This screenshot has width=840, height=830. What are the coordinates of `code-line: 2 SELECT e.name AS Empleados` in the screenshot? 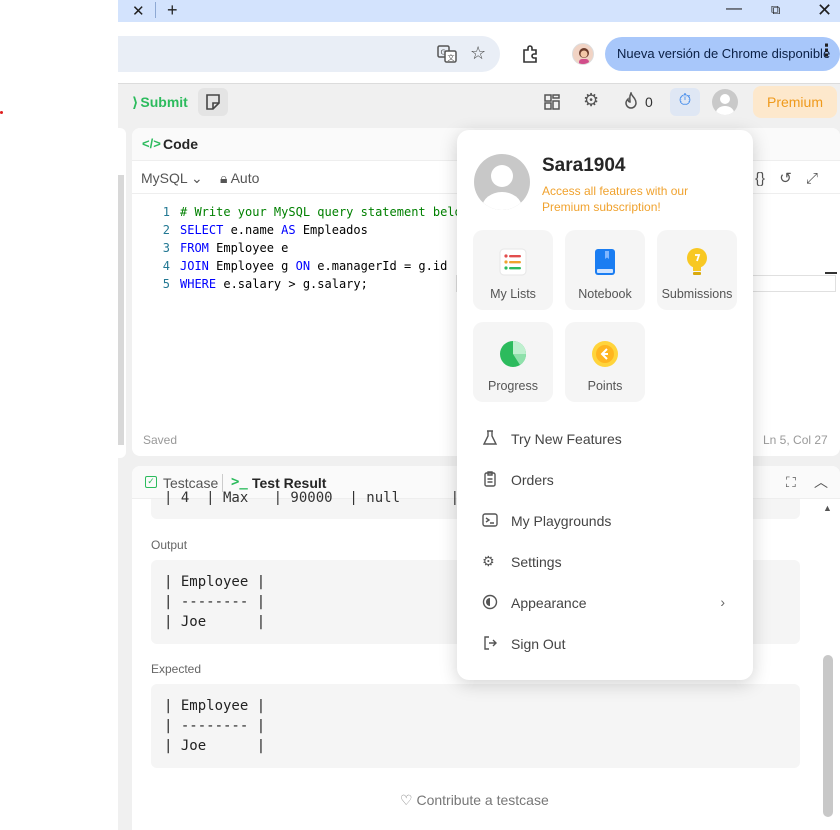 It's located at (265, 230).